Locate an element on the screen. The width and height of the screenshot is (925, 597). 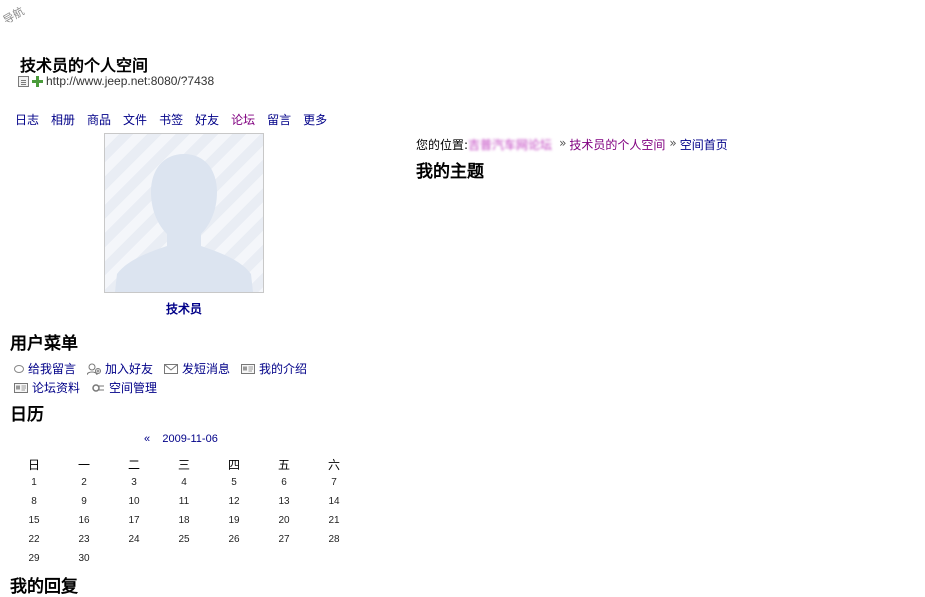
breadcrumb-space-link: 技术员的个人空间 is located at coordinates (617, 144).